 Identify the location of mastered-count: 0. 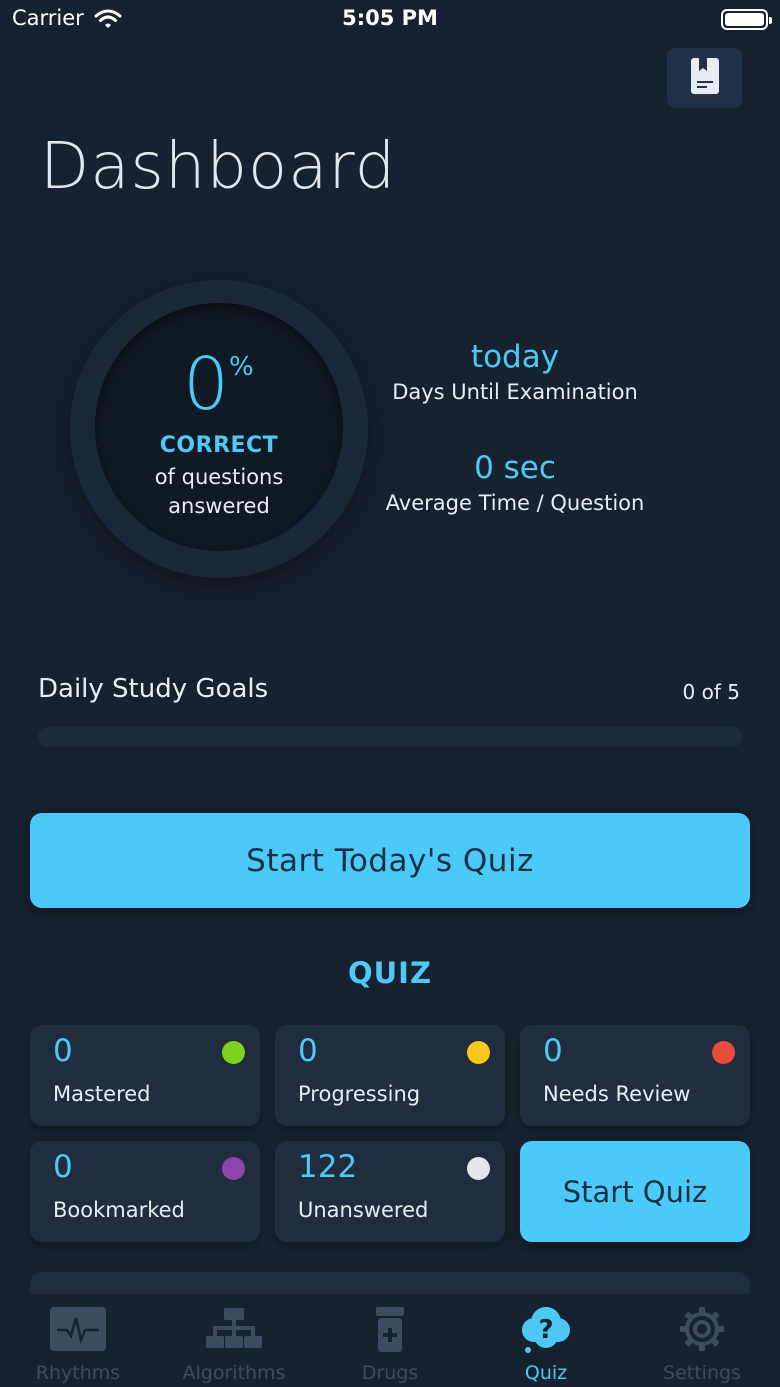
(63, 1051).